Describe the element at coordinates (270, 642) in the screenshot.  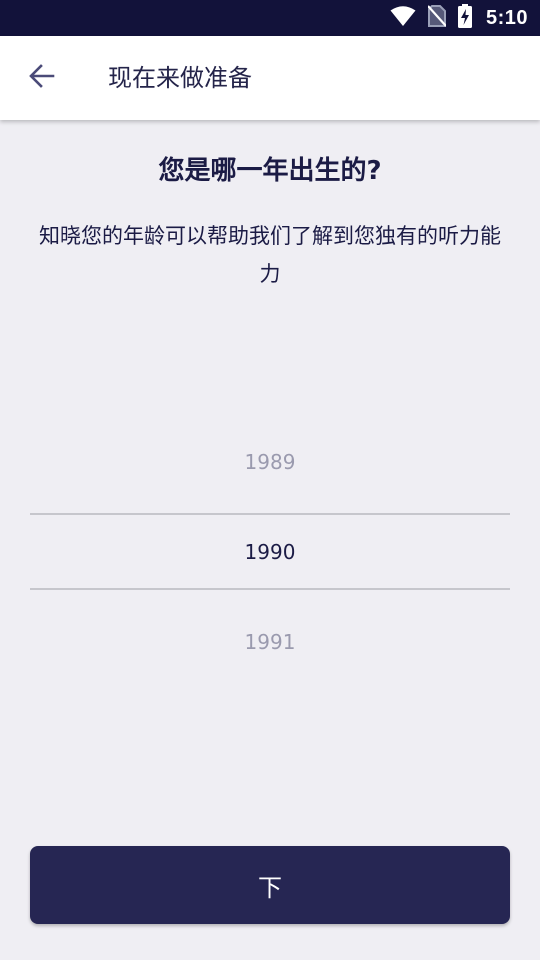
I see `picker-item-next: 1991` at that location.